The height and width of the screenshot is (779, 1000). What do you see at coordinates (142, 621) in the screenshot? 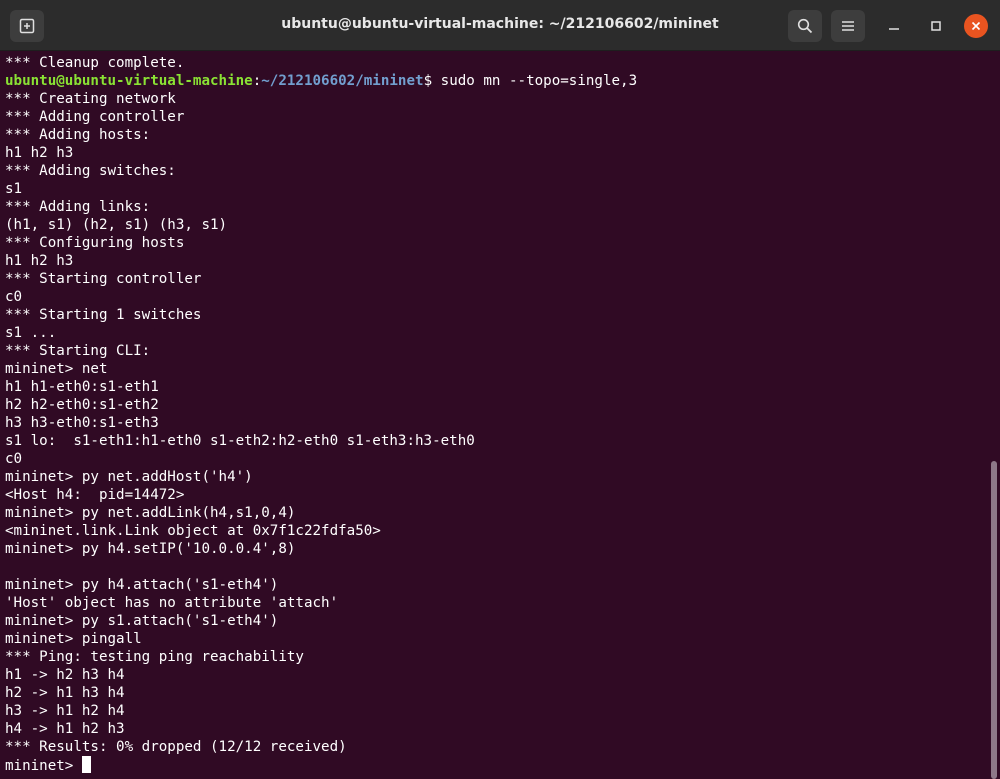
I see `terminal-line: mininet> py s1.attach('s1-eth4')` at bounding box center [142, 621].